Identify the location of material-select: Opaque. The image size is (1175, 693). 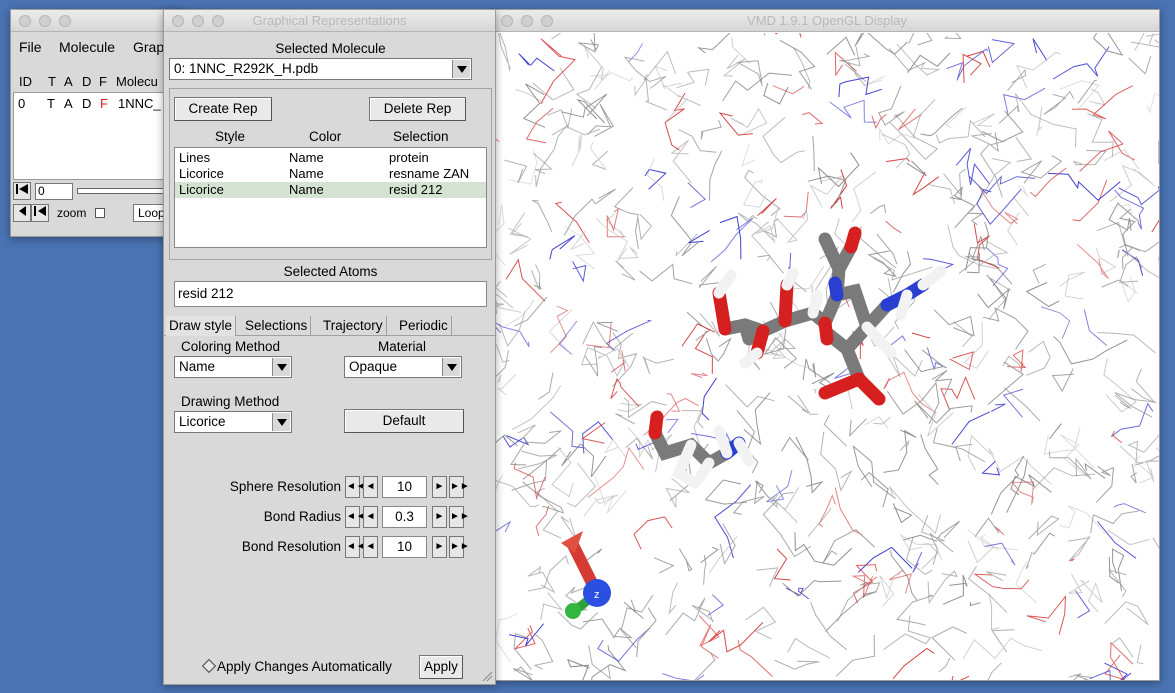
(403, 367).